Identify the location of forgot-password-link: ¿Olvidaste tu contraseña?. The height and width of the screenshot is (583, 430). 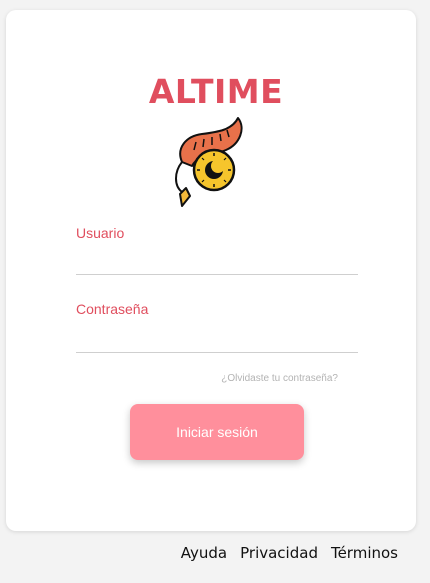
(279, 378).